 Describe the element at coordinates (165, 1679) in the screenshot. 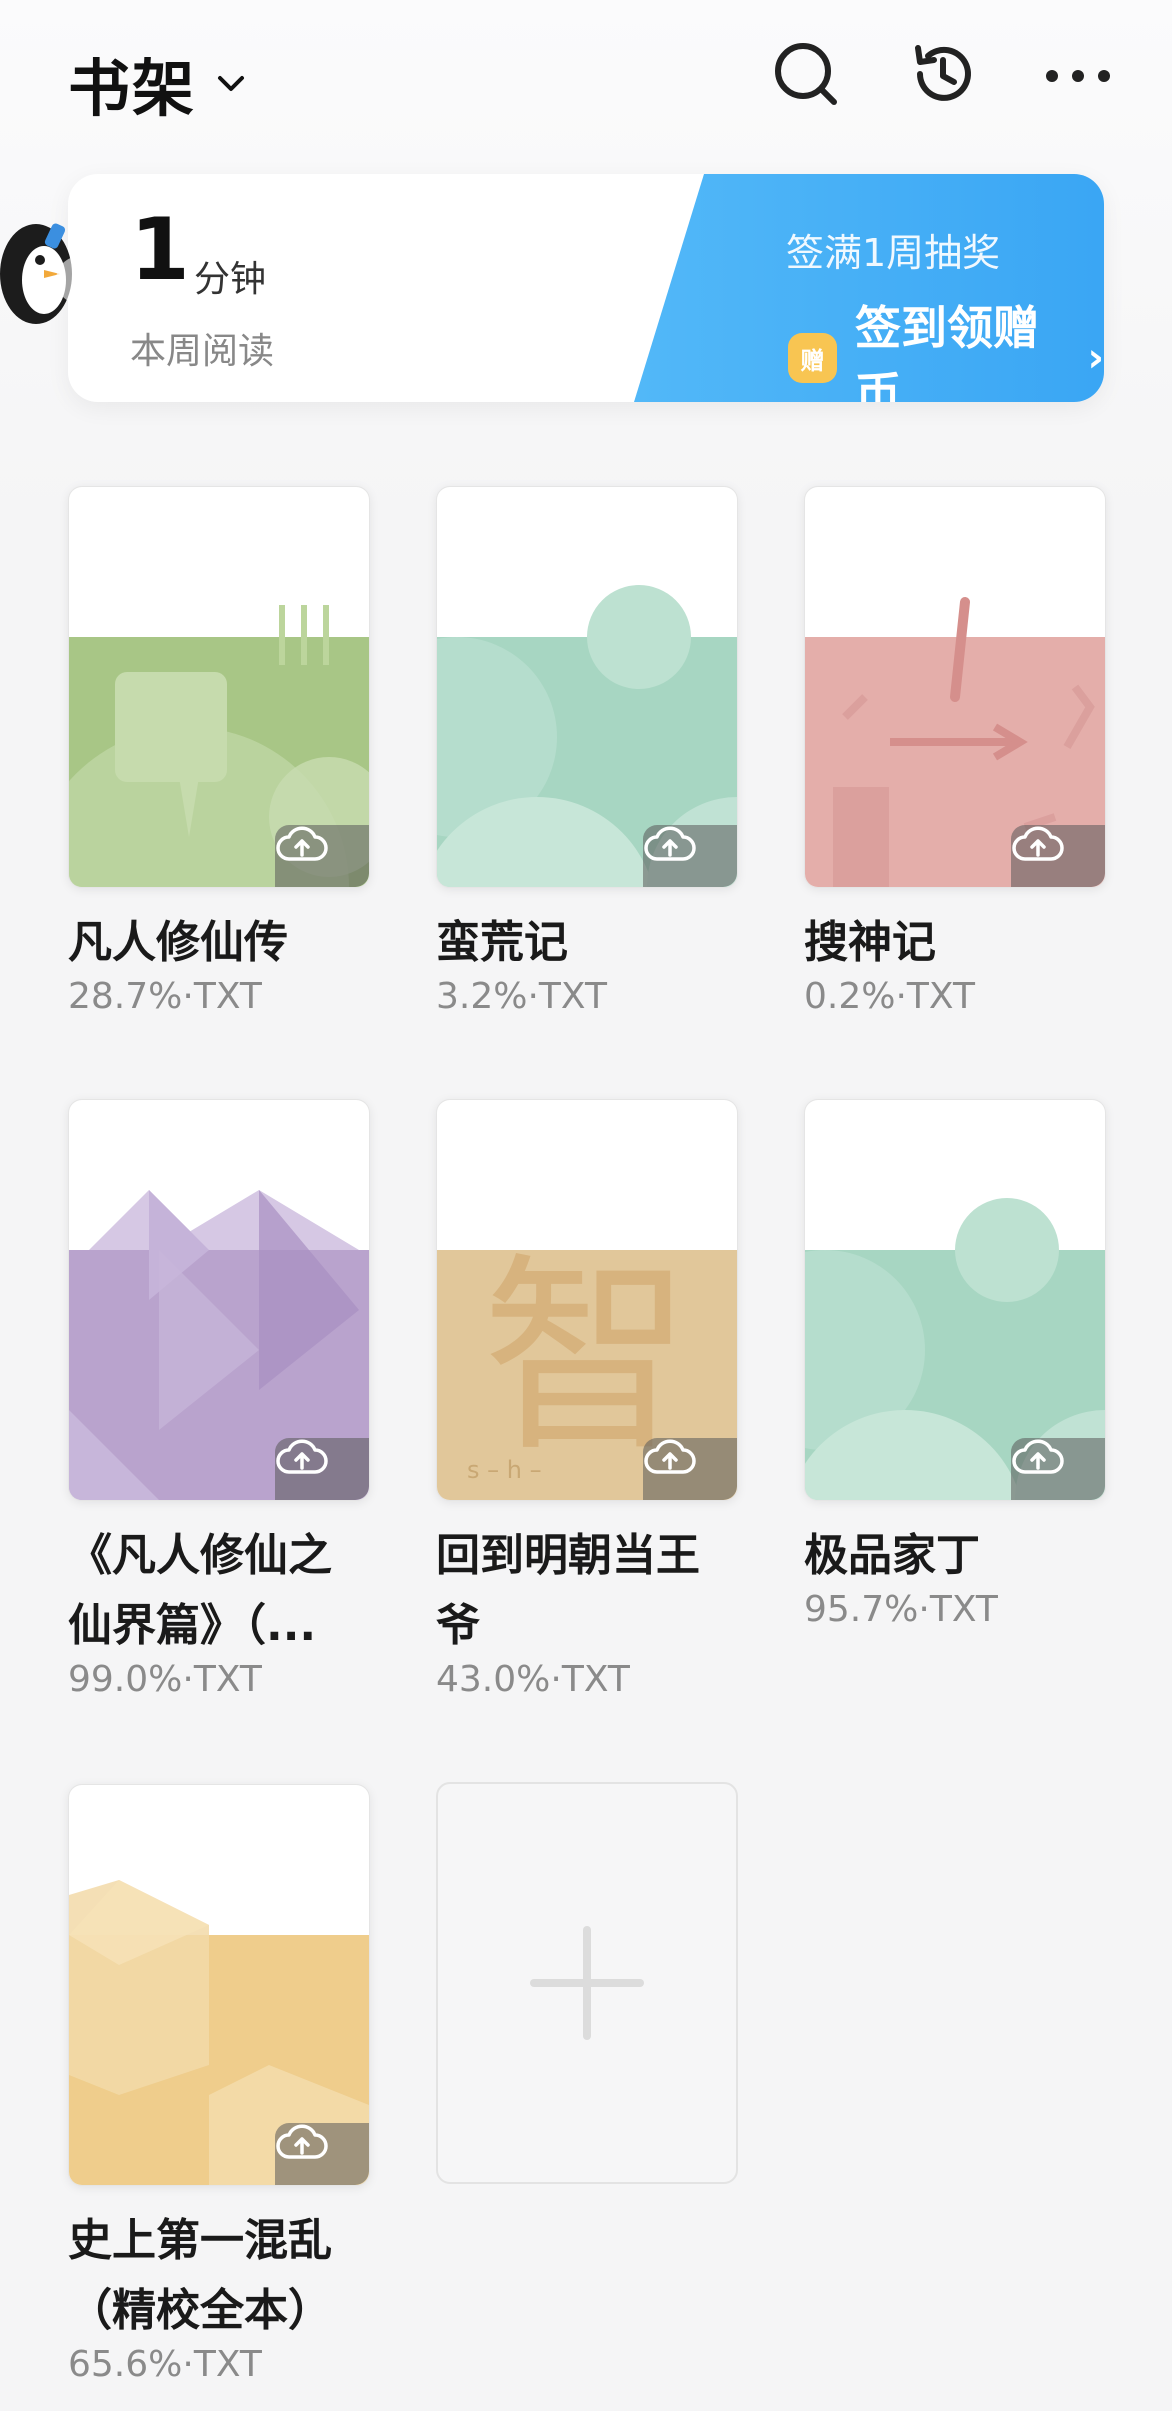

I see `book-progress-format: 99.0%·TXT` at that location.